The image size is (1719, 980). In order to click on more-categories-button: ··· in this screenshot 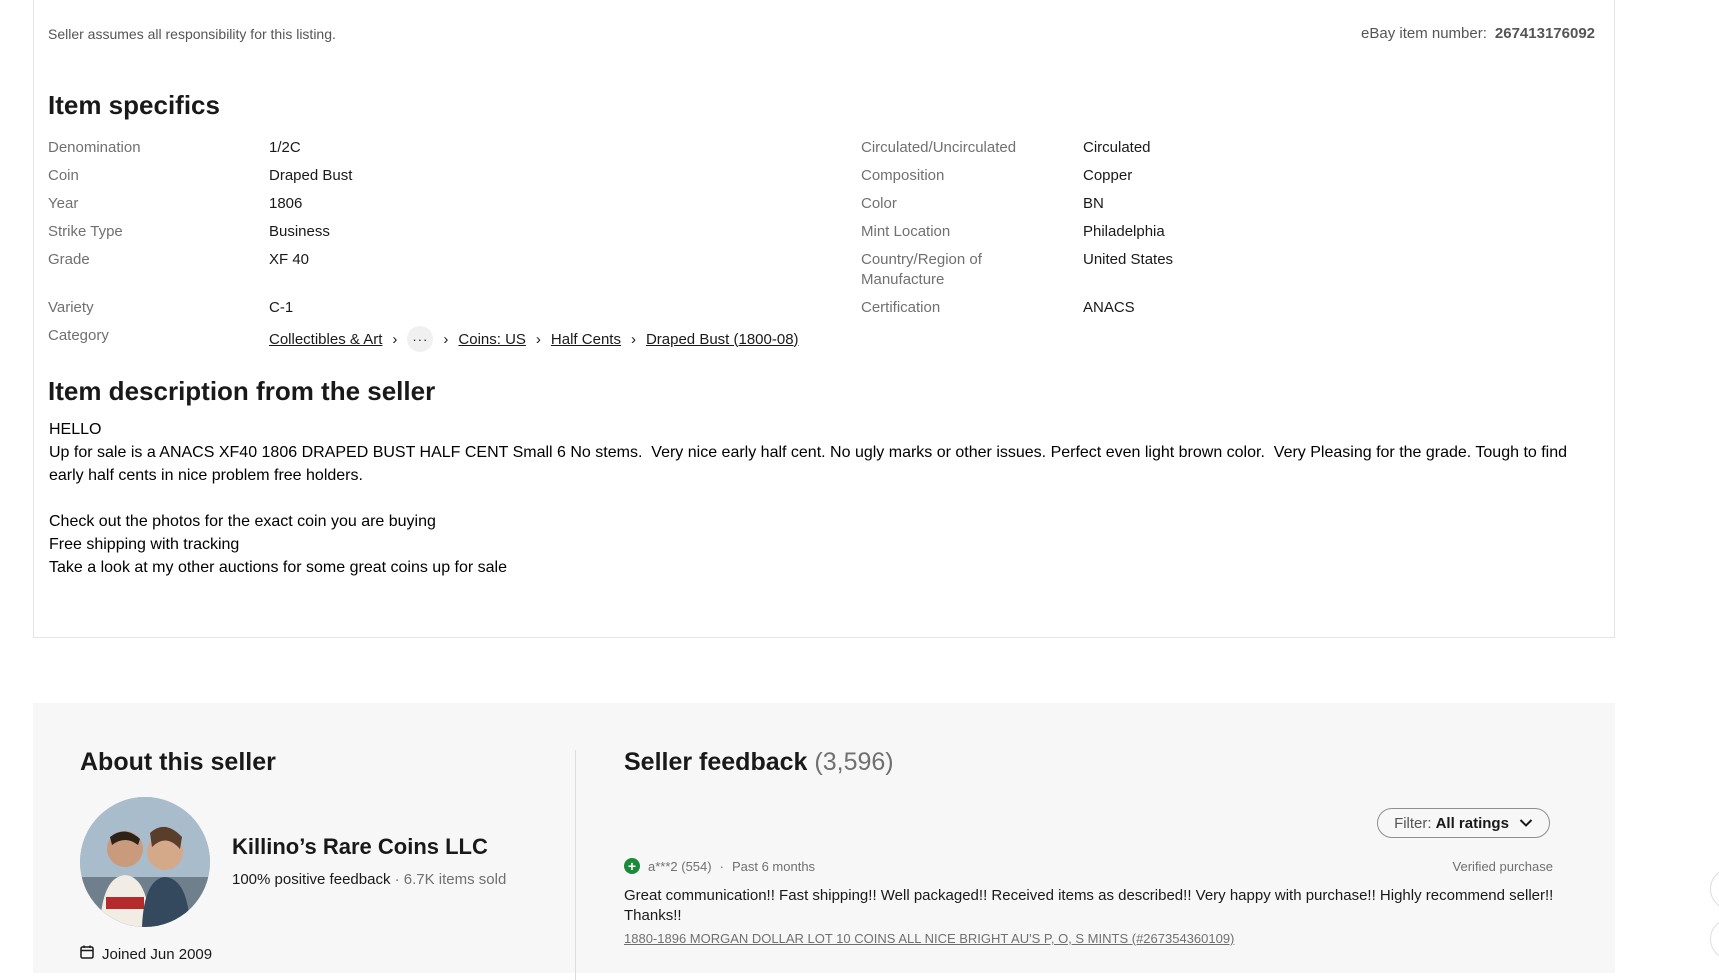, I will do `click(420, 339)`.